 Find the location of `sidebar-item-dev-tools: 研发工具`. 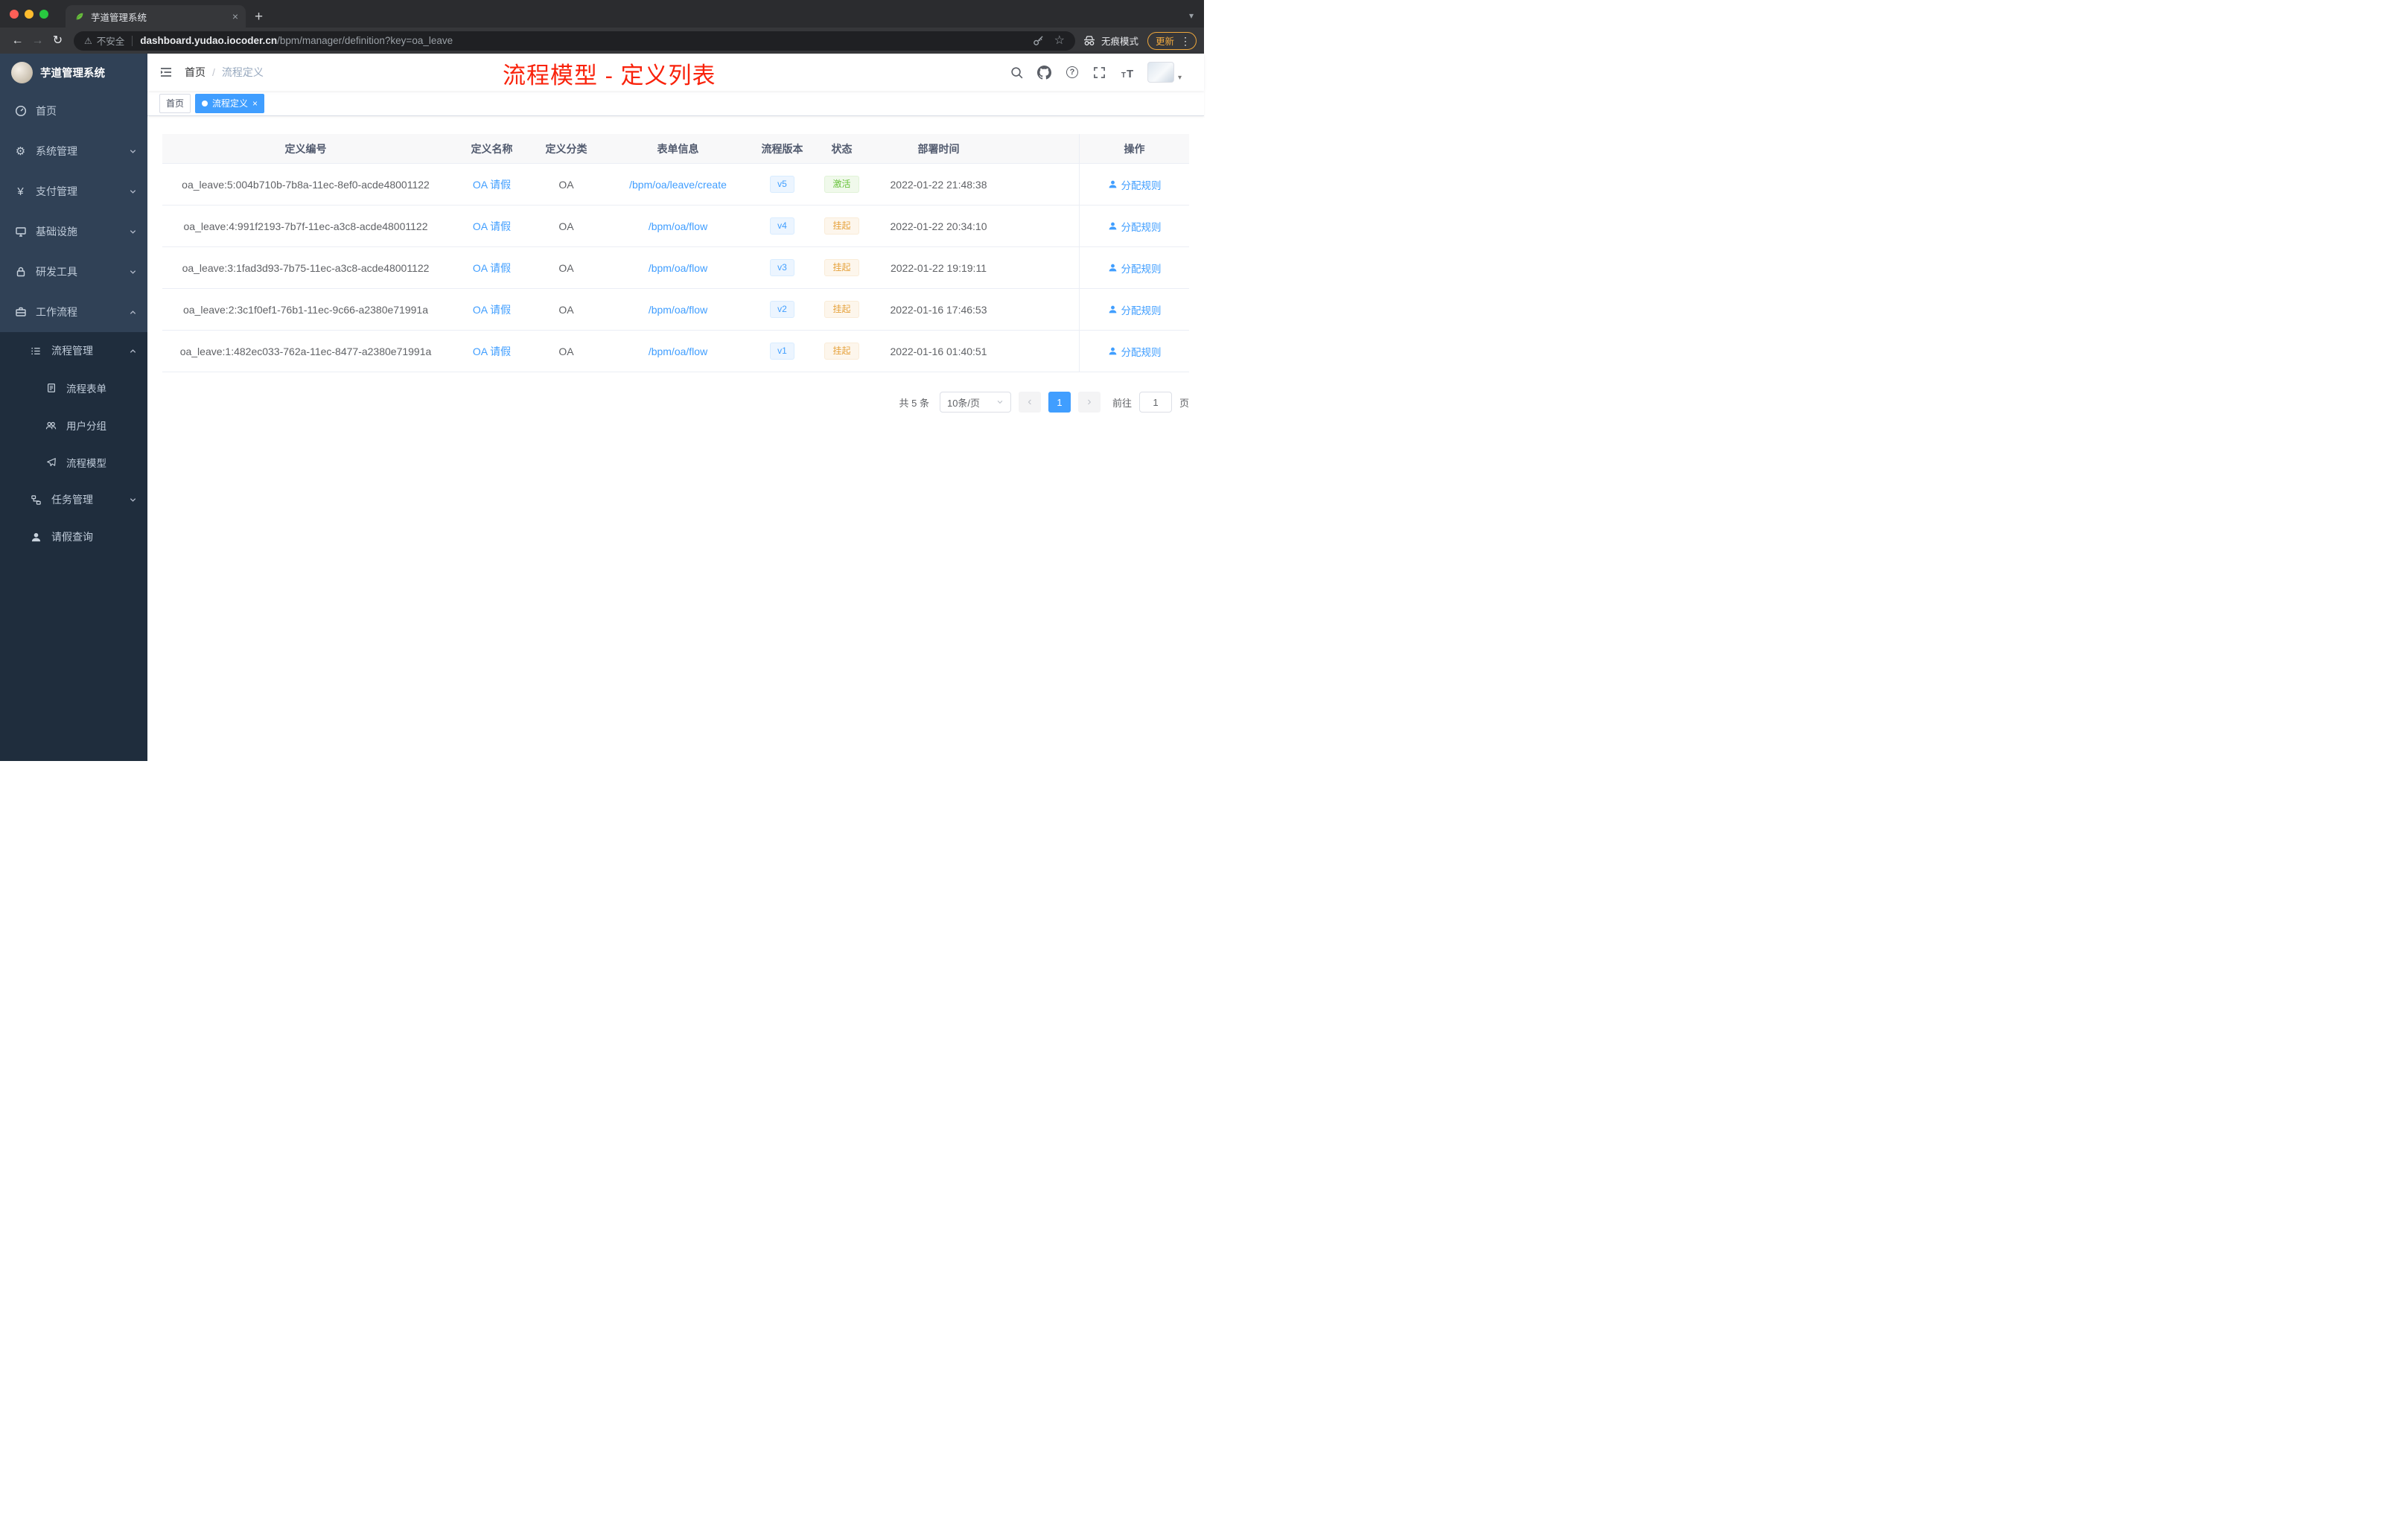

sidebar-item-dev-tools: 研发工具 is located at coordinates (73, 272).